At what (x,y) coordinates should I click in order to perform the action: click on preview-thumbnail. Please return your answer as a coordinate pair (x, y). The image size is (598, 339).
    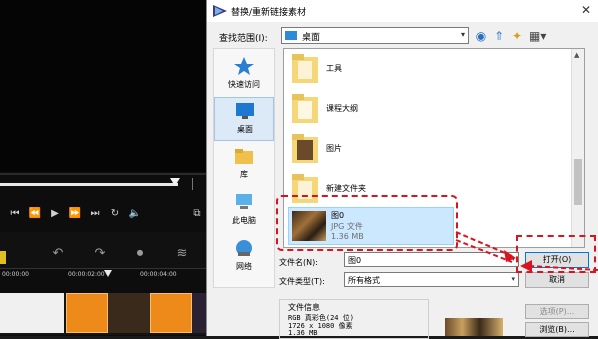
    Looking at the image, I should click on (474, 327).